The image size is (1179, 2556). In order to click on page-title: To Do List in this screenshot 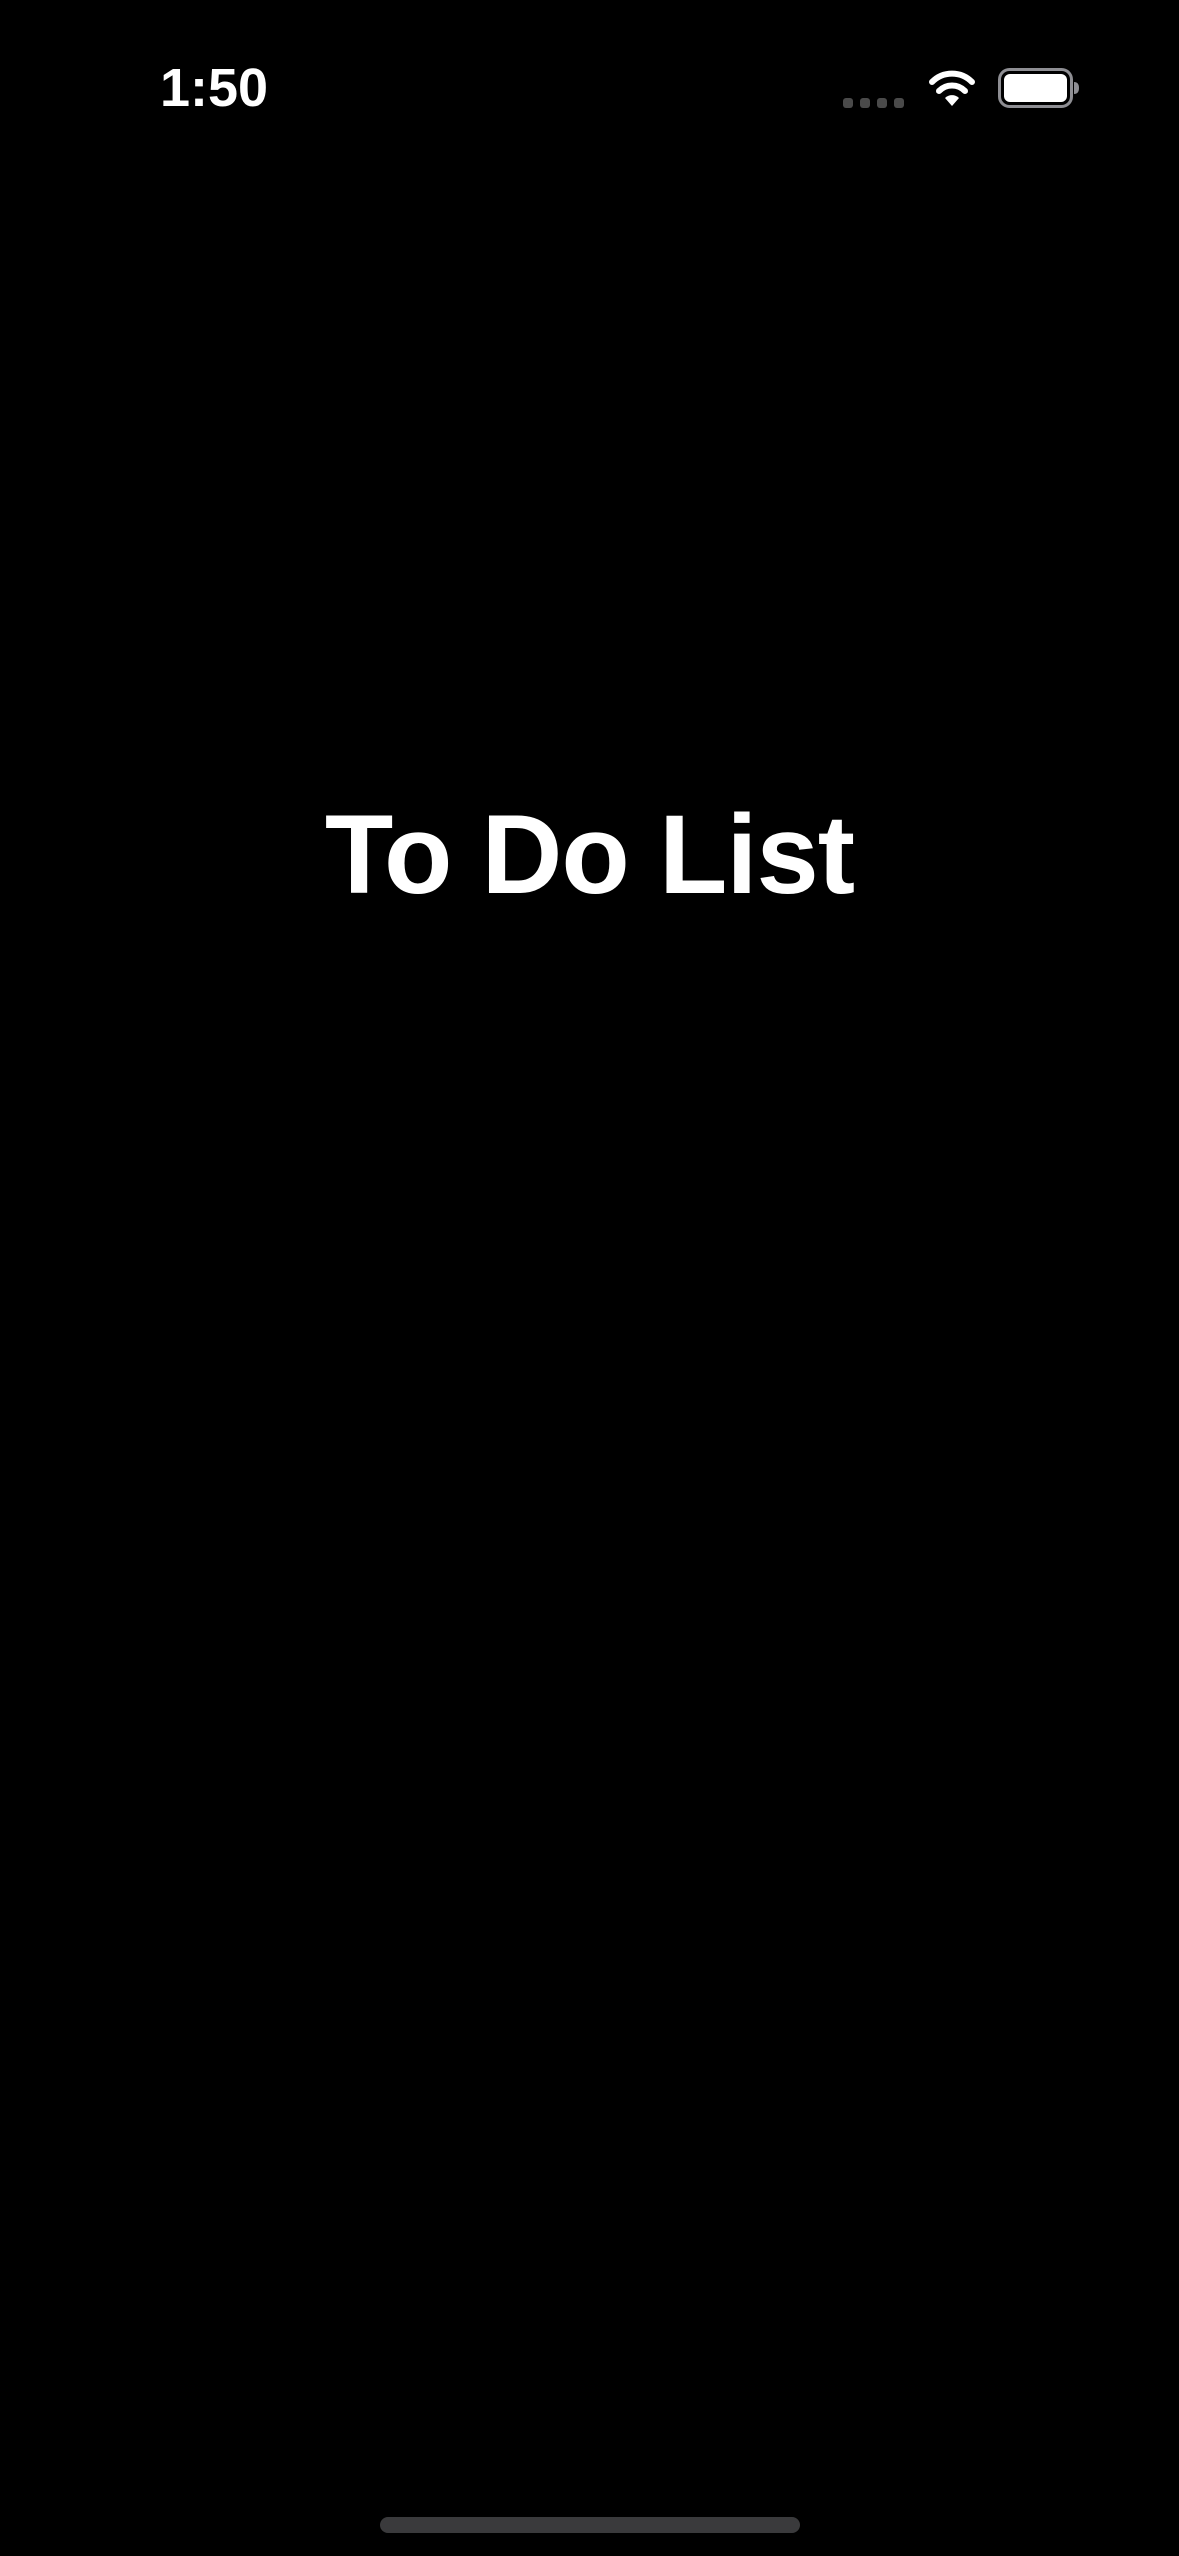, I will do `click(589, 854)`.